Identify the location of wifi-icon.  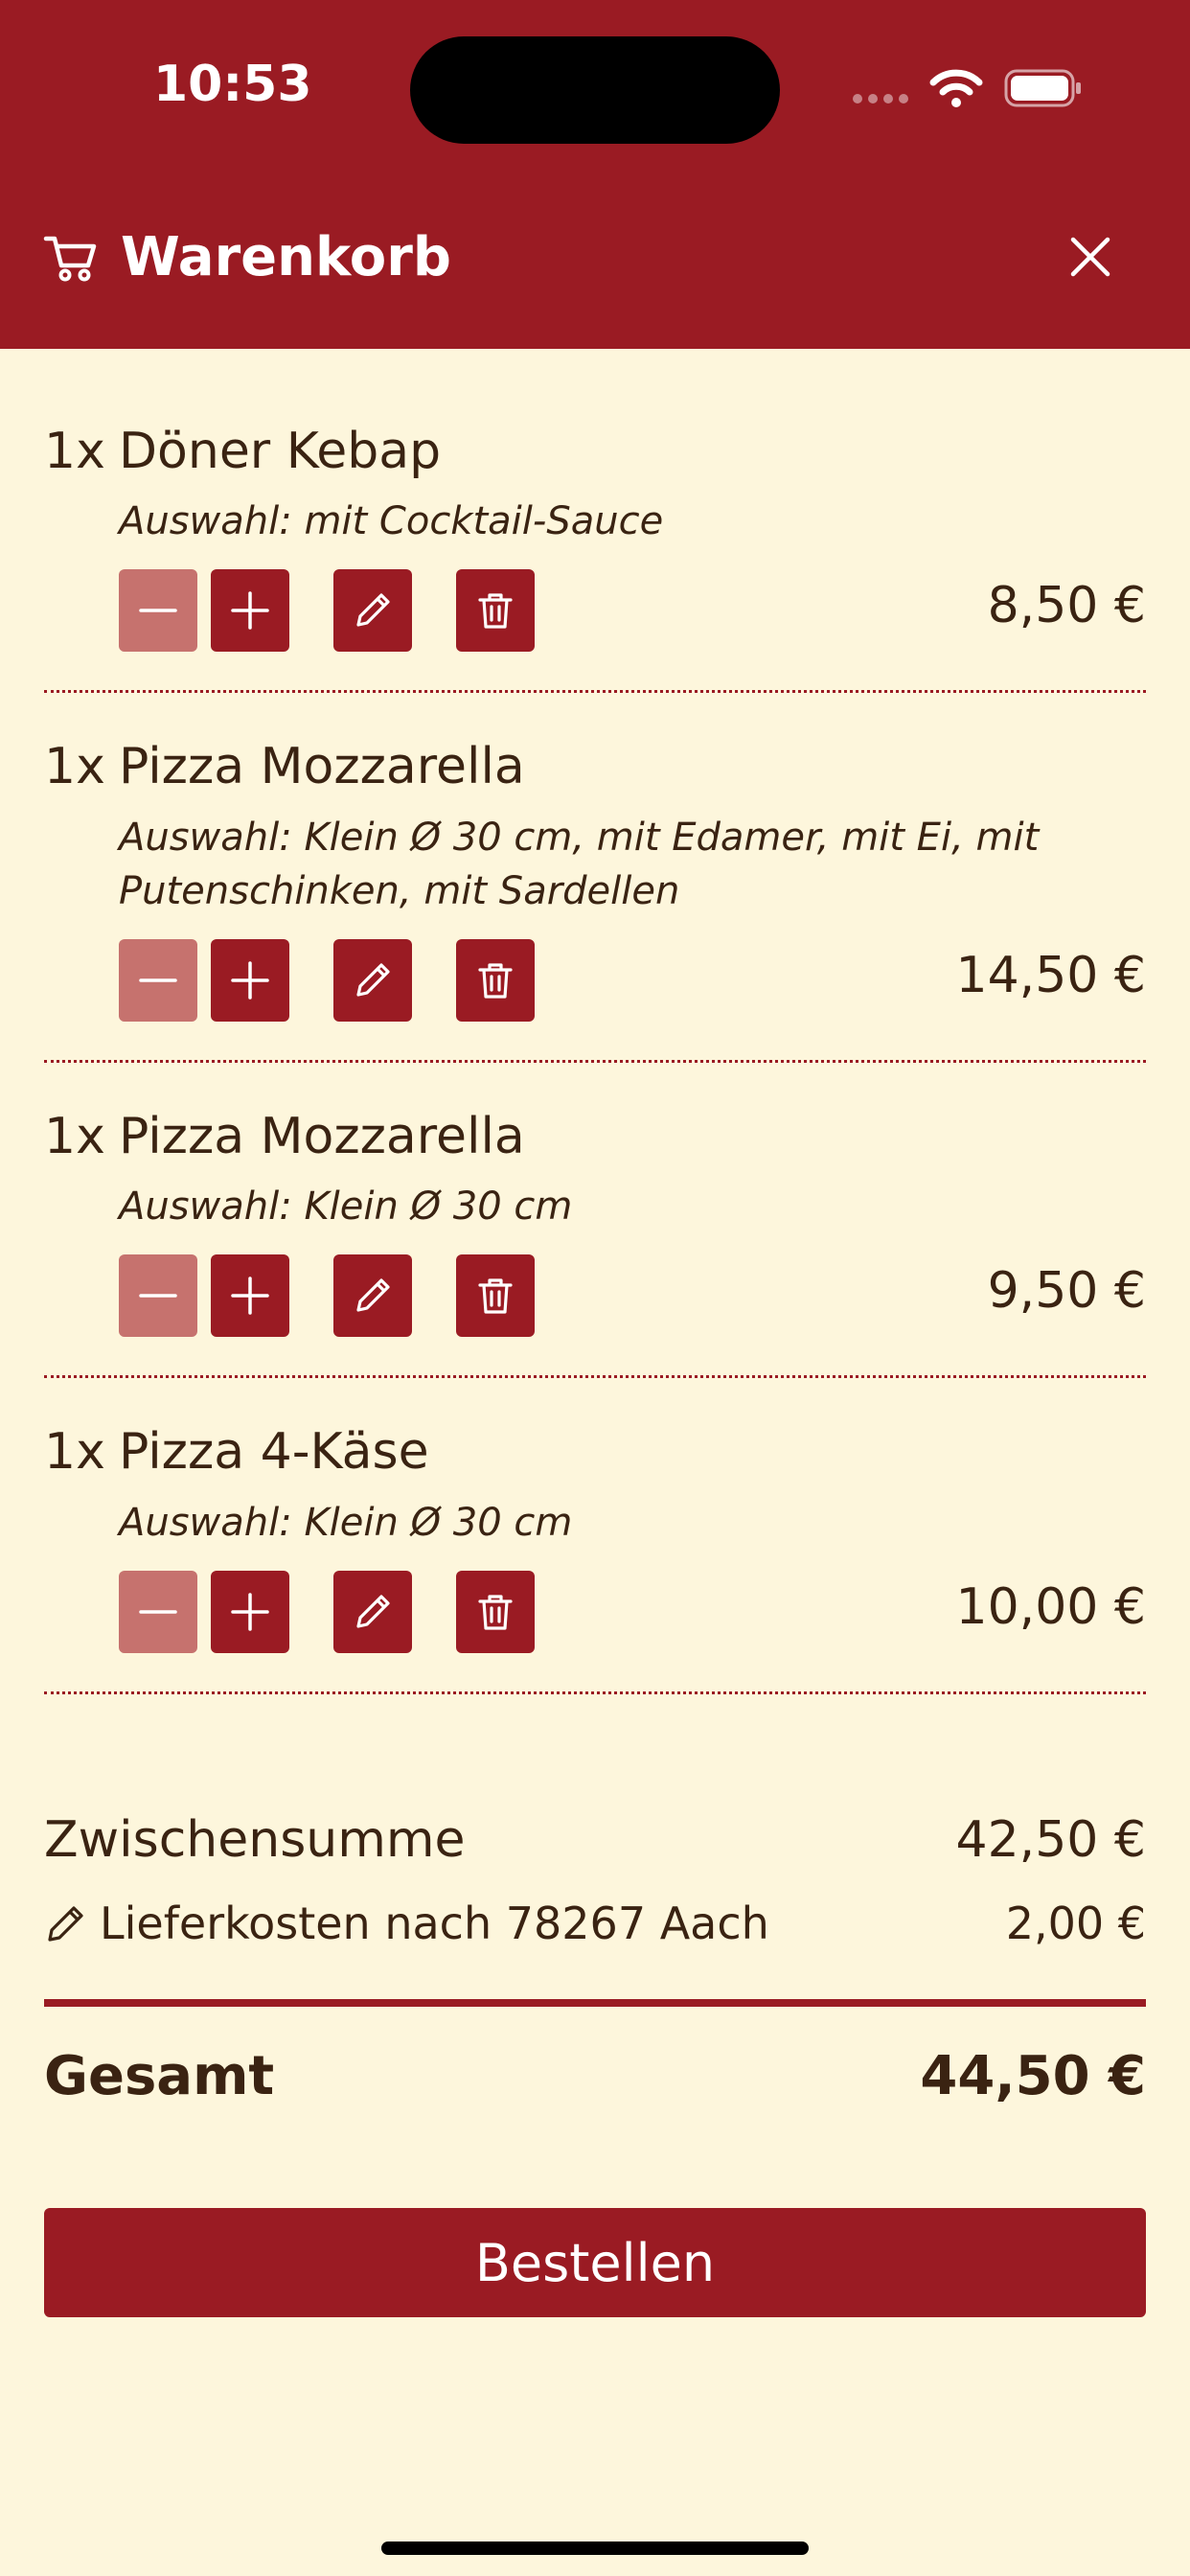
(956, 88).